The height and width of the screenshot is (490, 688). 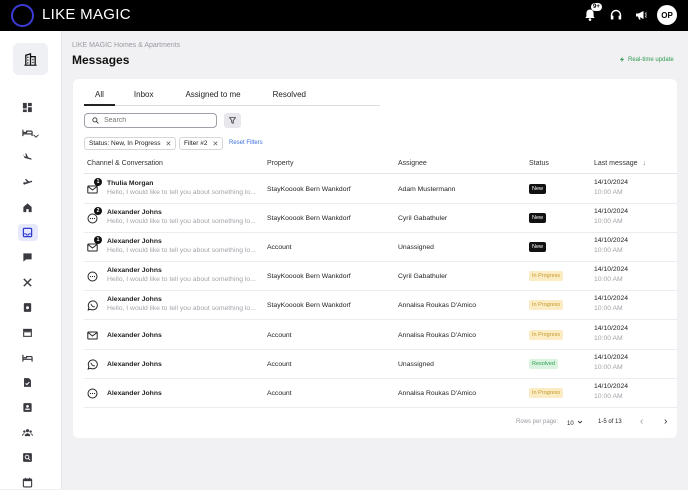 I want to click on sidebar-item-chat, so click(x=27, y=257).